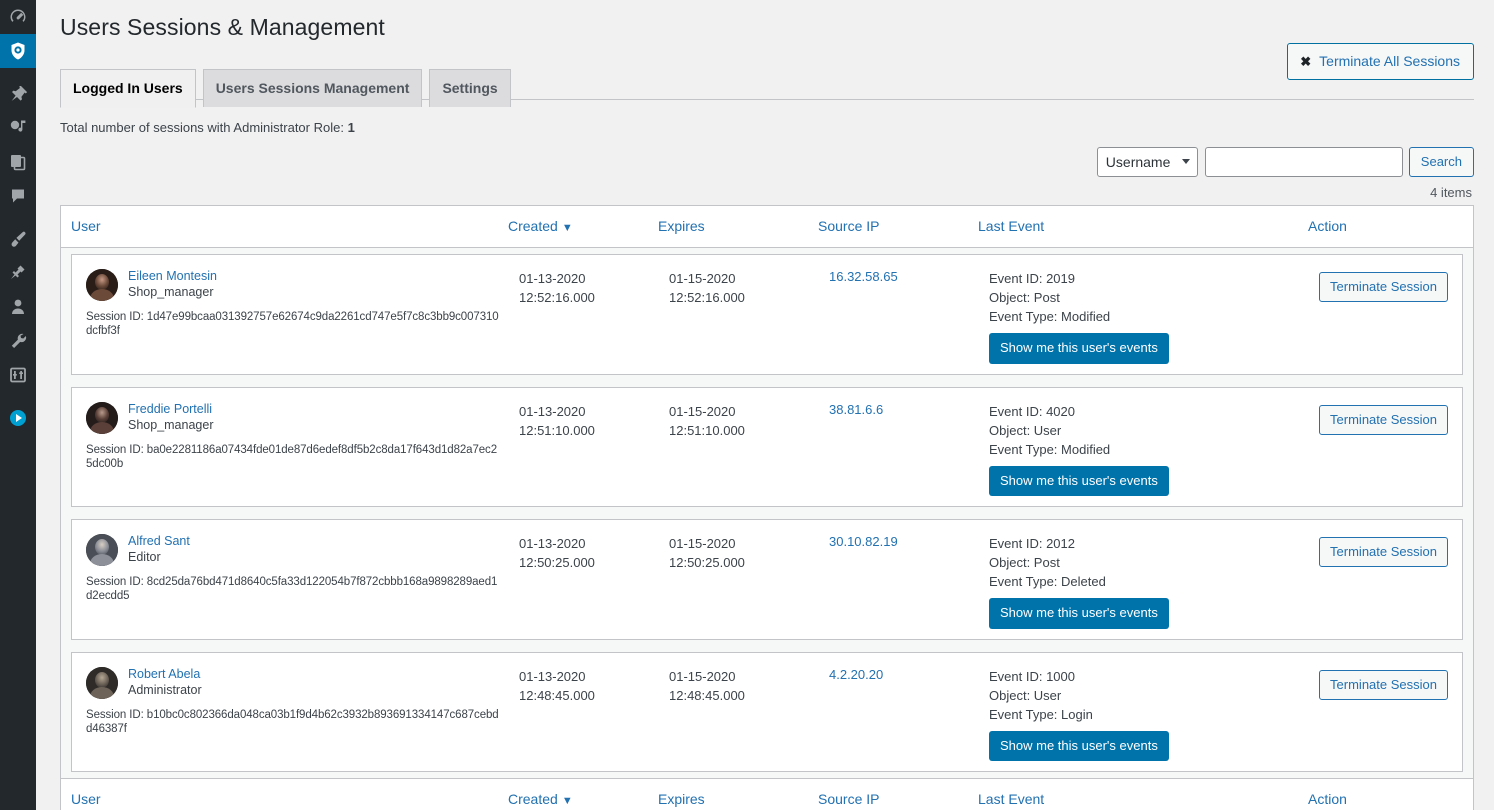  I want to click on cell-source-ip: 16.32.58.65, so click(899, 274).